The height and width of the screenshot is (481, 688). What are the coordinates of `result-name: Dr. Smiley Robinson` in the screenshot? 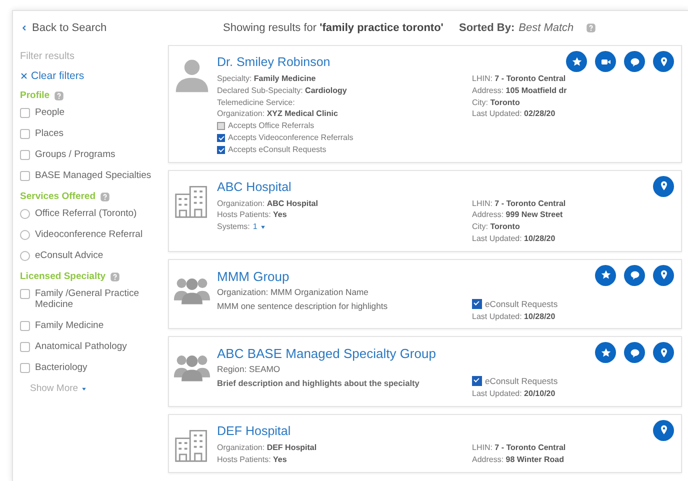 It's located at (273, 60).